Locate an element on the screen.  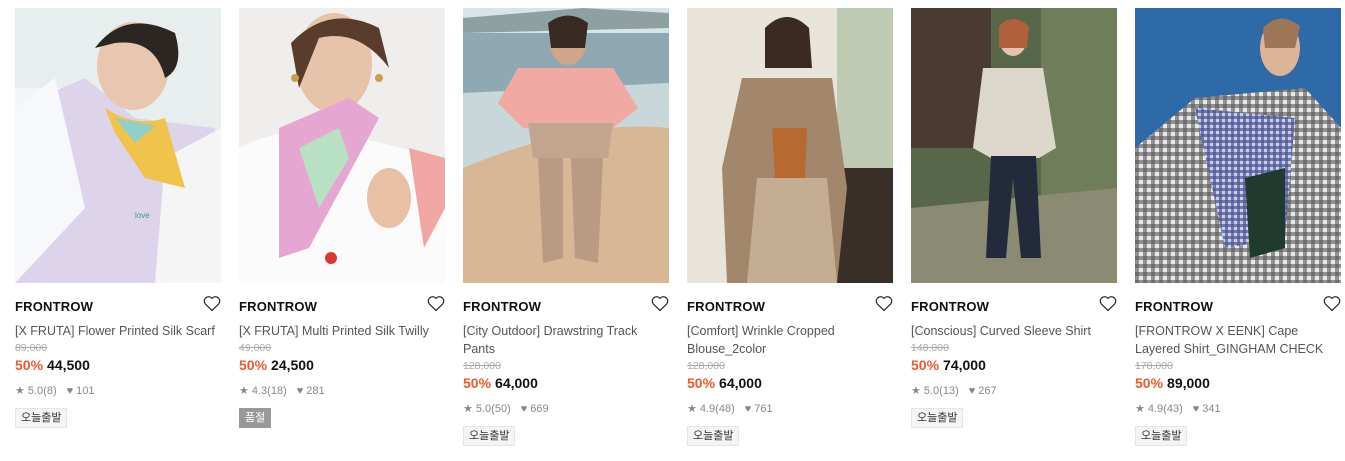
review-count: (8) is located at coordinates (50, 391).